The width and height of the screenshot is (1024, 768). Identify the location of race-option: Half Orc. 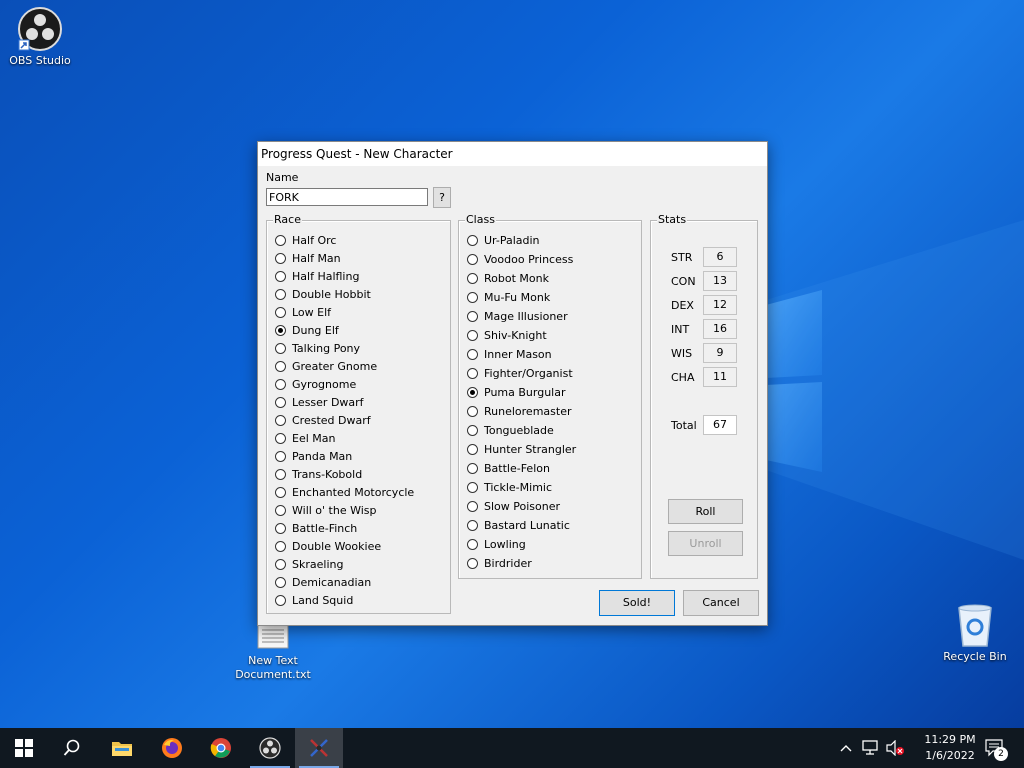
(305, 240).